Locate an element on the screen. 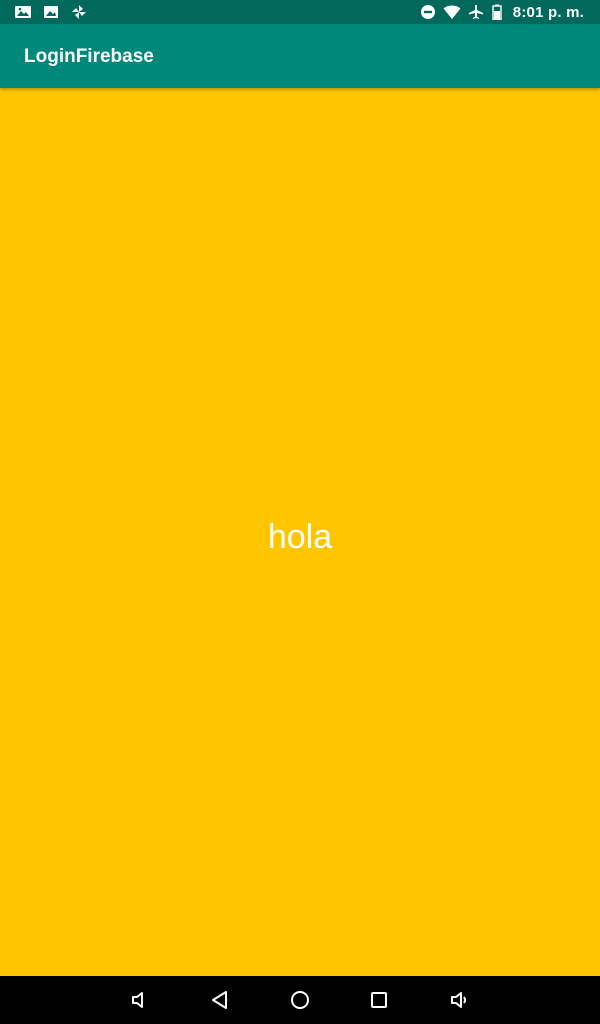 The image size is (600, 1024). gallery-notification-icon is located at coordinates (51, 12).